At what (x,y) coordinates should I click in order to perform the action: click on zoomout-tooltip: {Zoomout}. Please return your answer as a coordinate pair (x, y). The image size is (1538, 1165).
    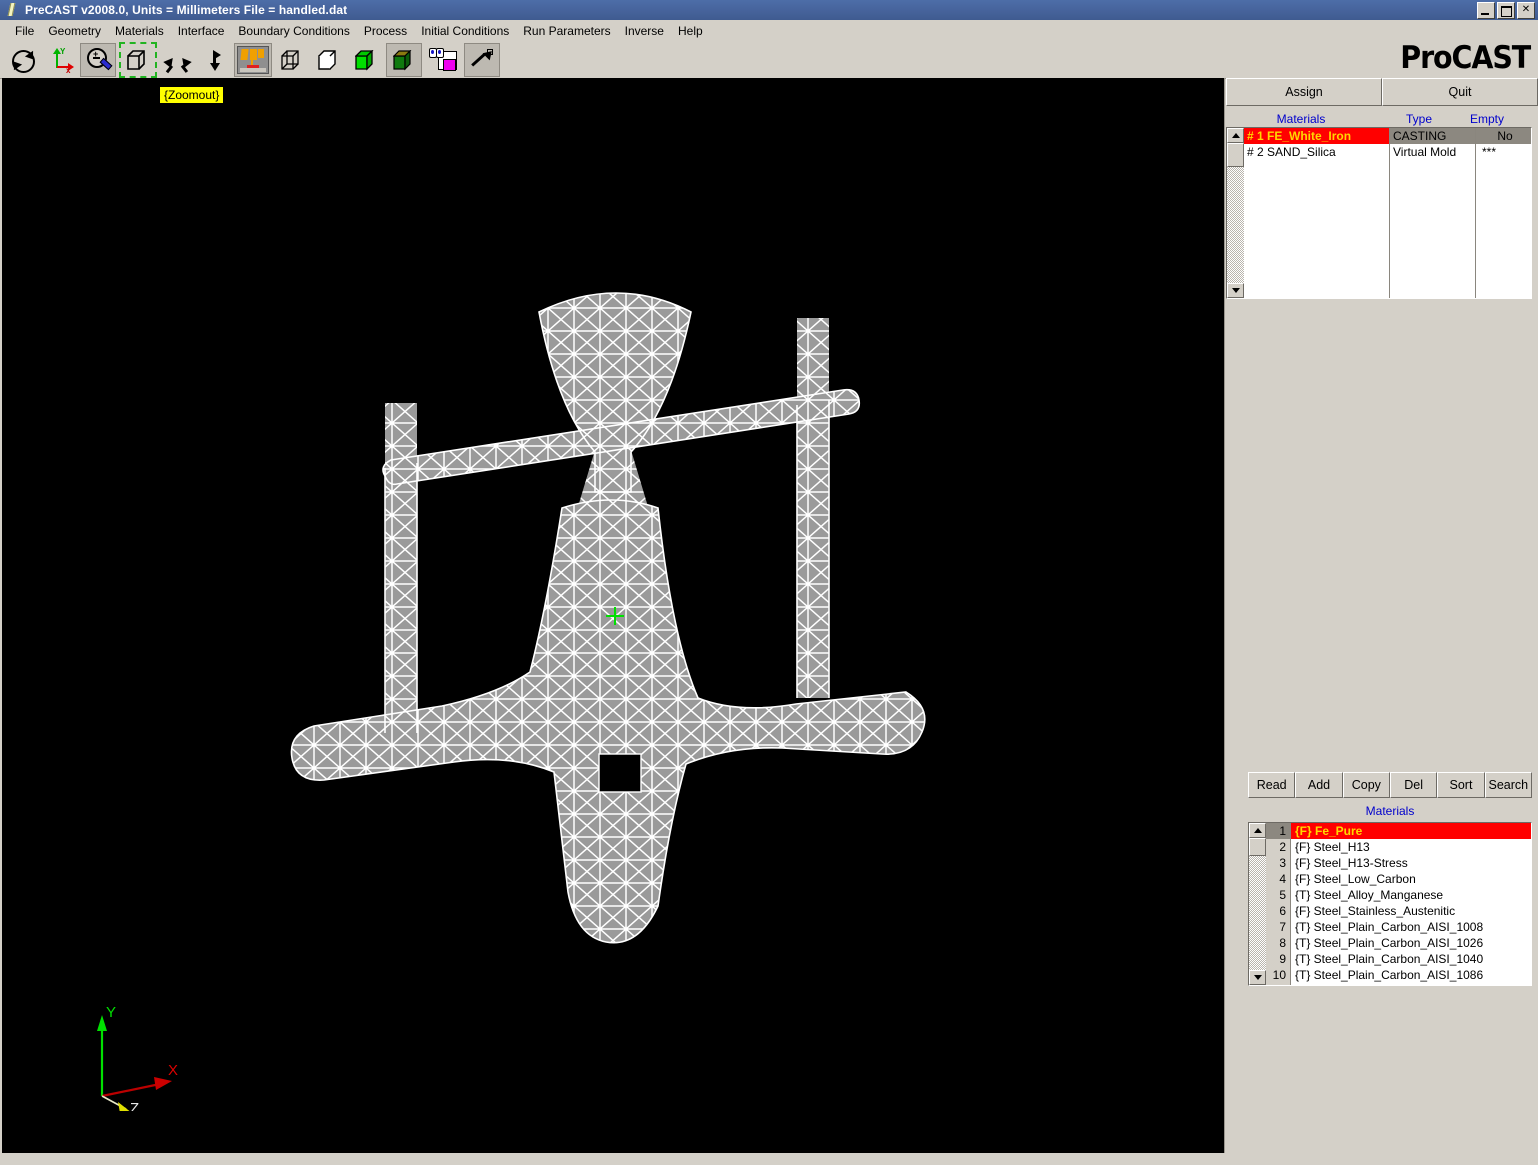
    Looking at the image, I should click on (192, 95).